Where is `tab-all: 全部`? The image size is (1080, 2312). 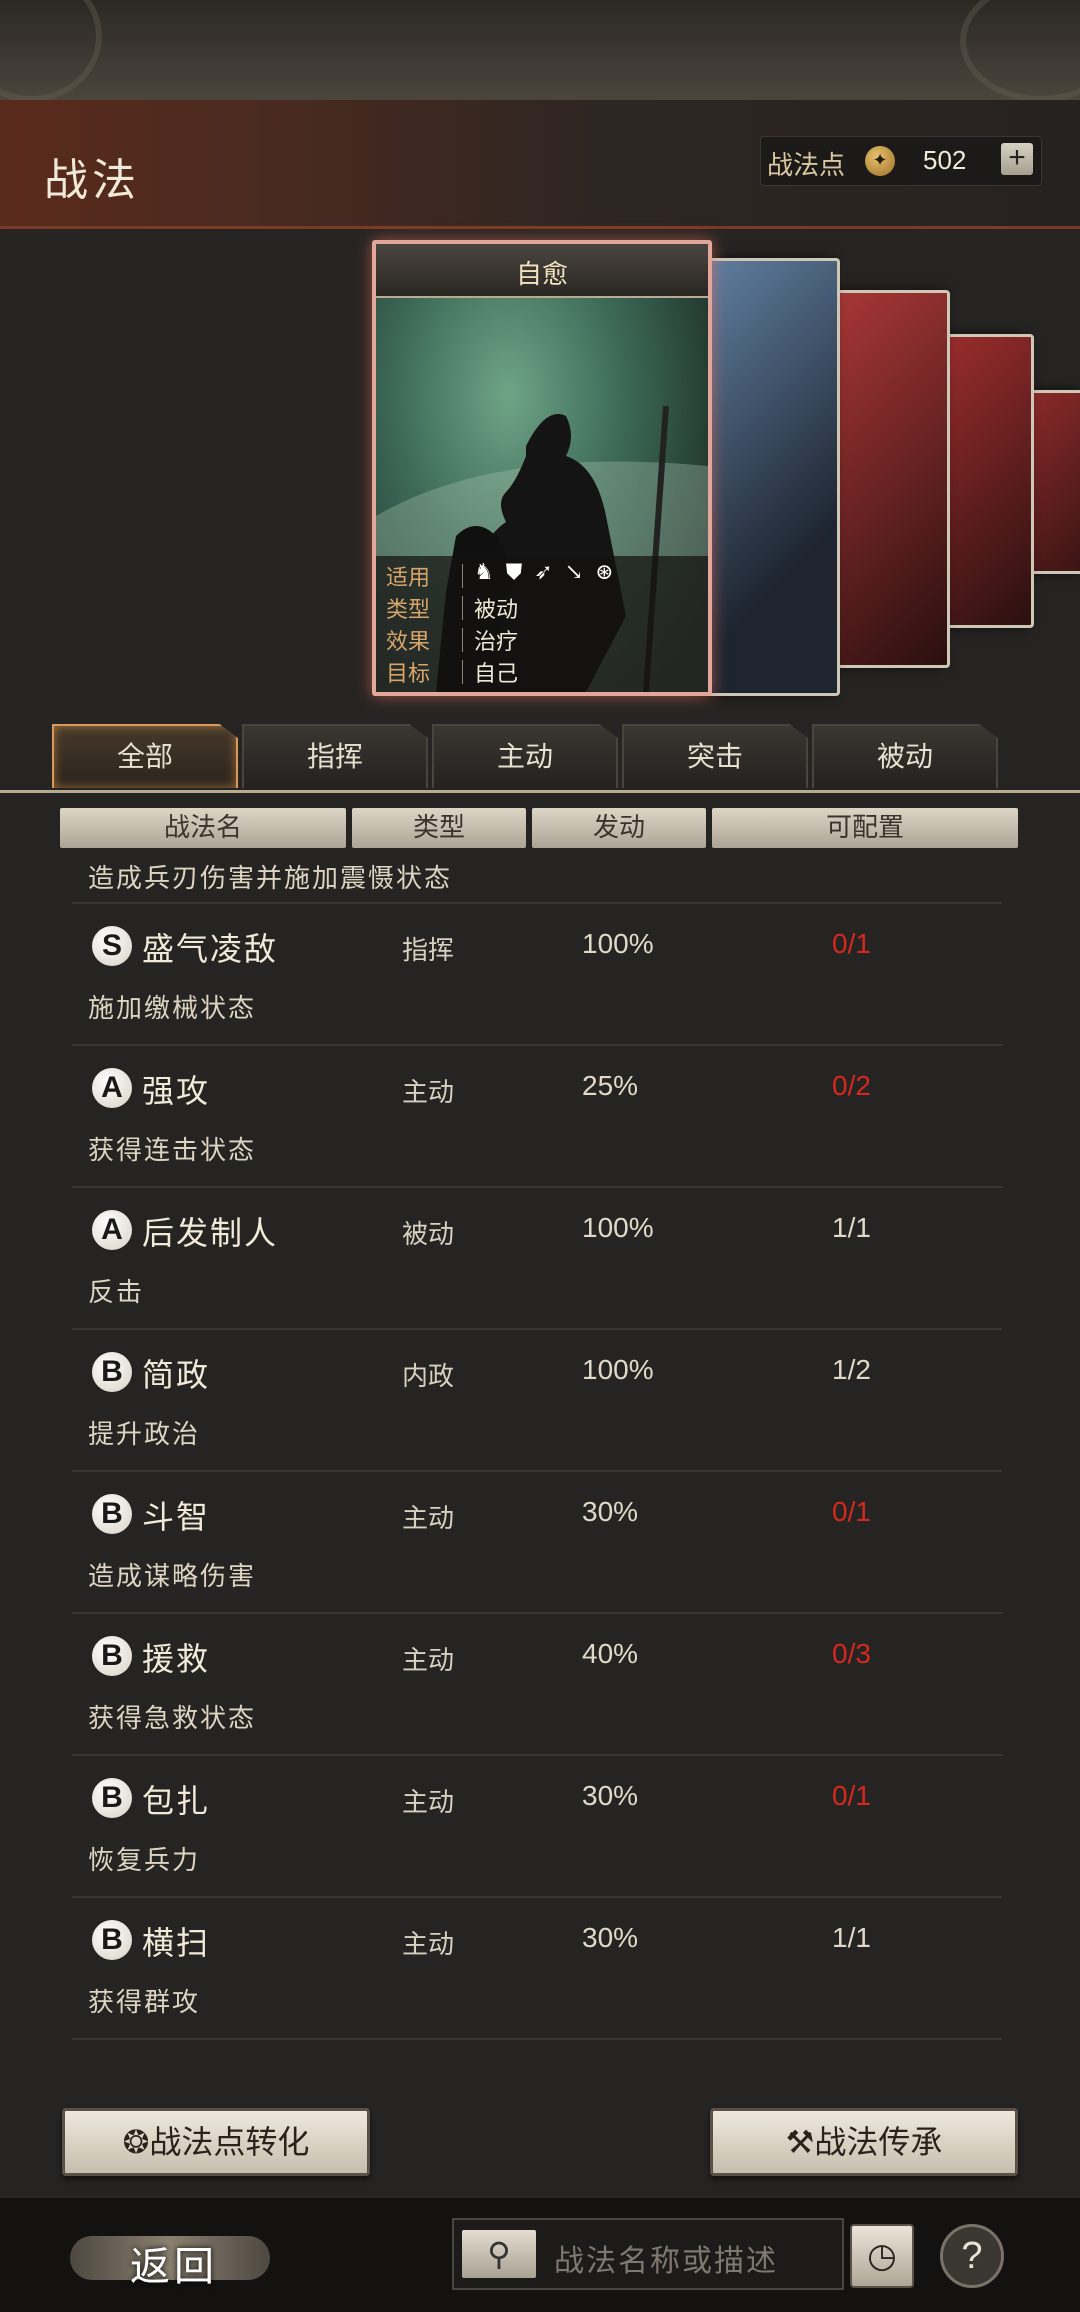 tab-all: 全部 is located at coordinates (145, 756).